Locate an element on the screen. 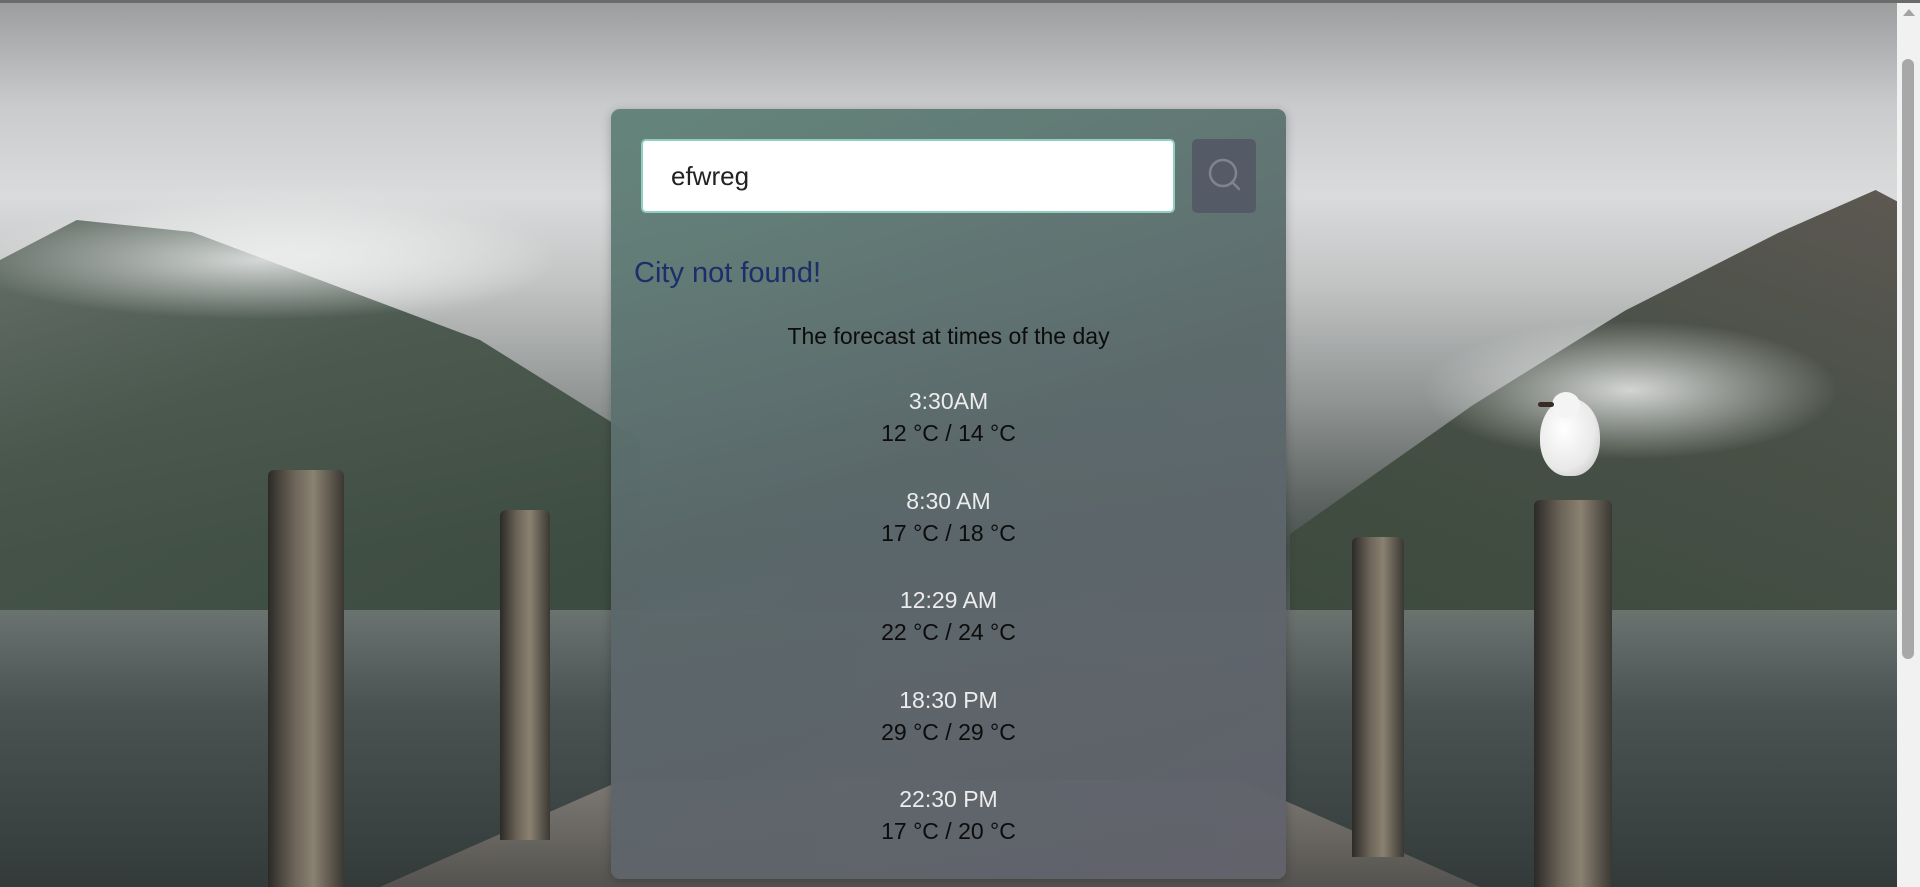 This screenshot has height=887, width=1920. seagull-head is located at coordinates (1566, 405).